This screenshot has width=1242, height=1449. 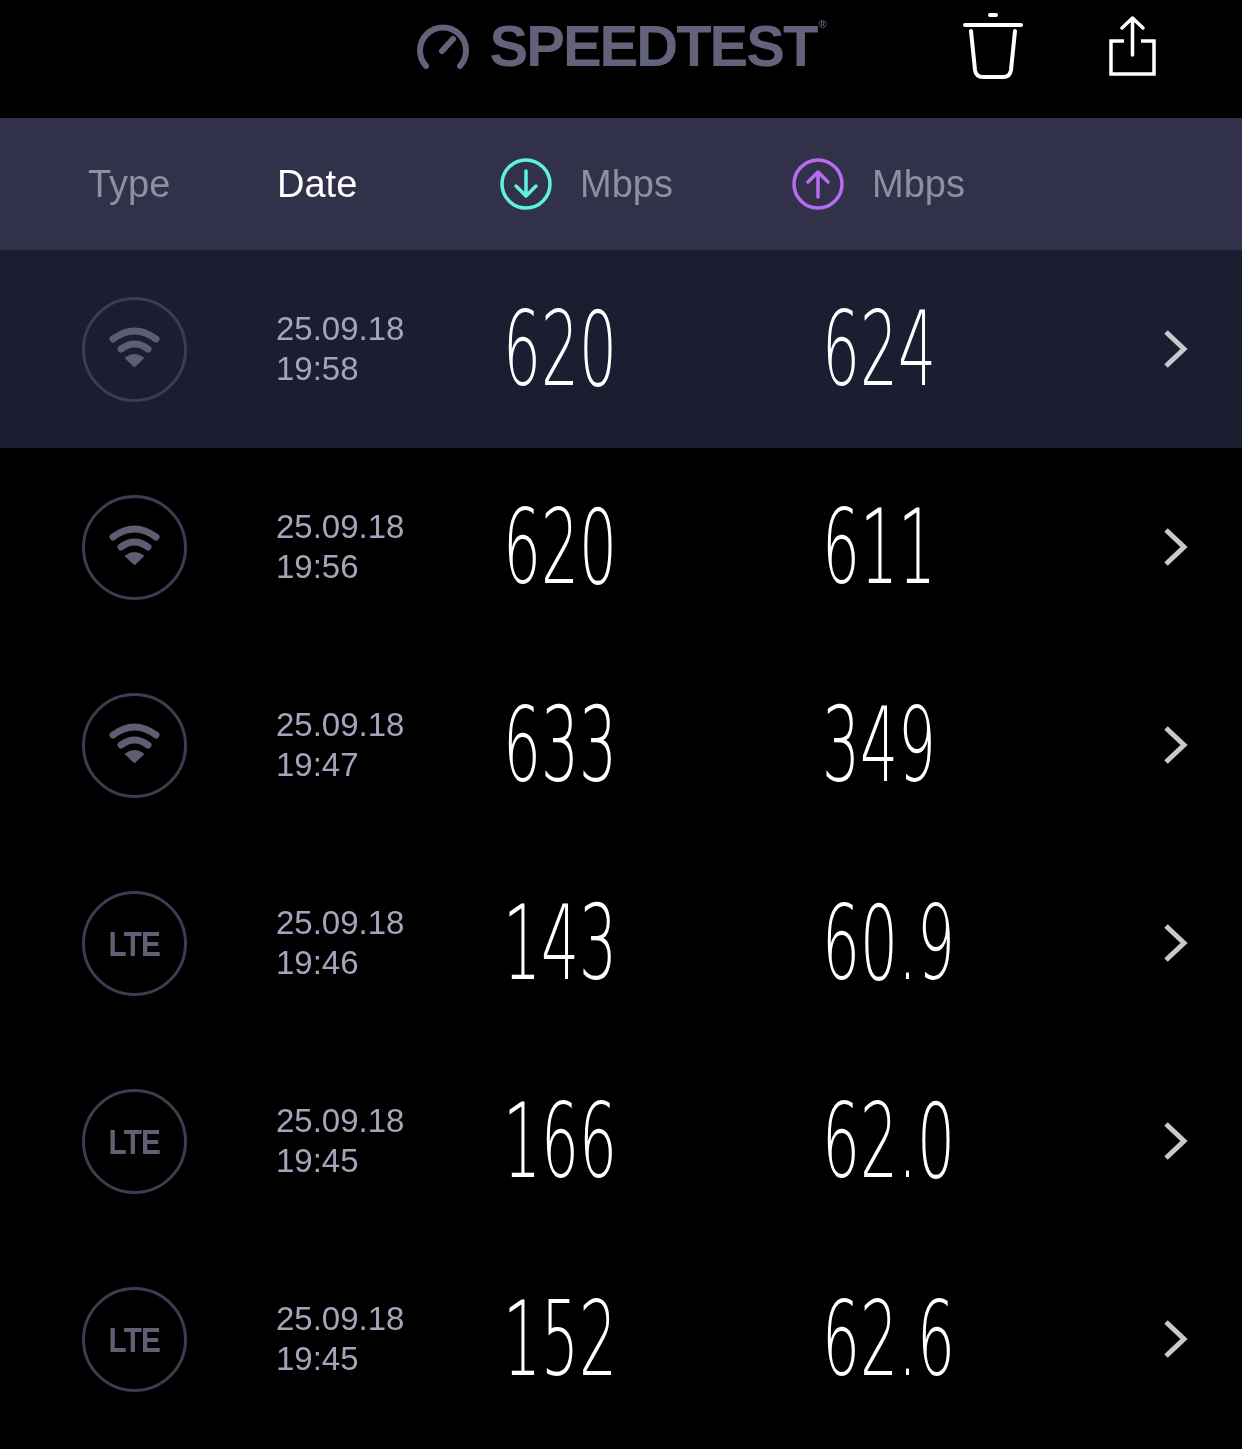 What do you see at coordinates (560, 745) in the screenshot?
I see `download-value: 633` at bounding box center [560, 745].